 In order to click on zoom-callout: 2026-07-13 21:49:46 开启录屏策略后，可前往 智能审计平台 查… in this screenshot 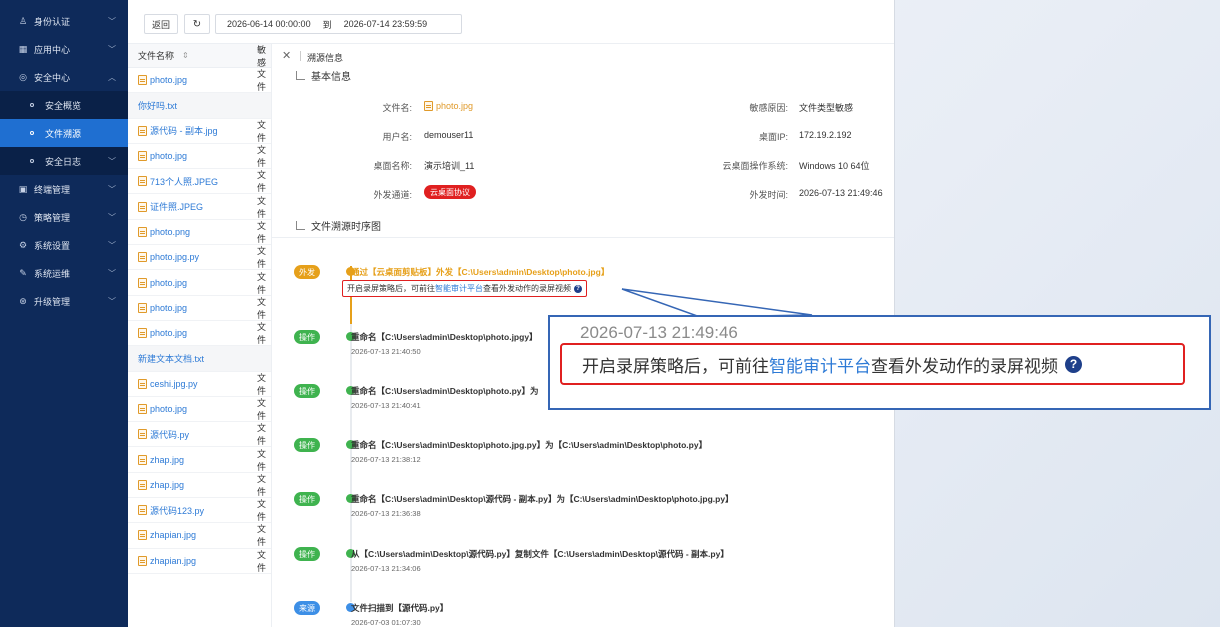, I will do `click(879, 362)`.